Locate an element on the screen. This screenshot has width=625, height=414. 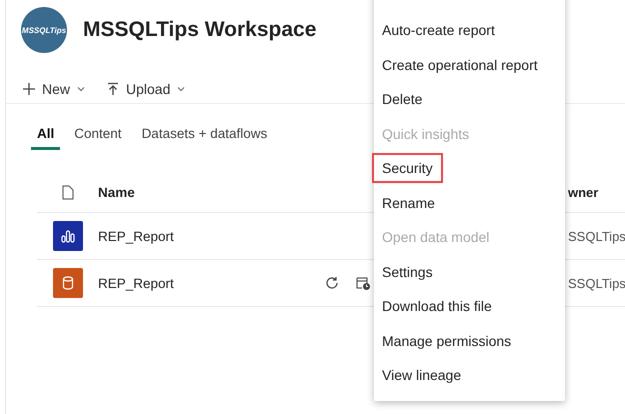
tab: Content is located at coordinates (98, 138).